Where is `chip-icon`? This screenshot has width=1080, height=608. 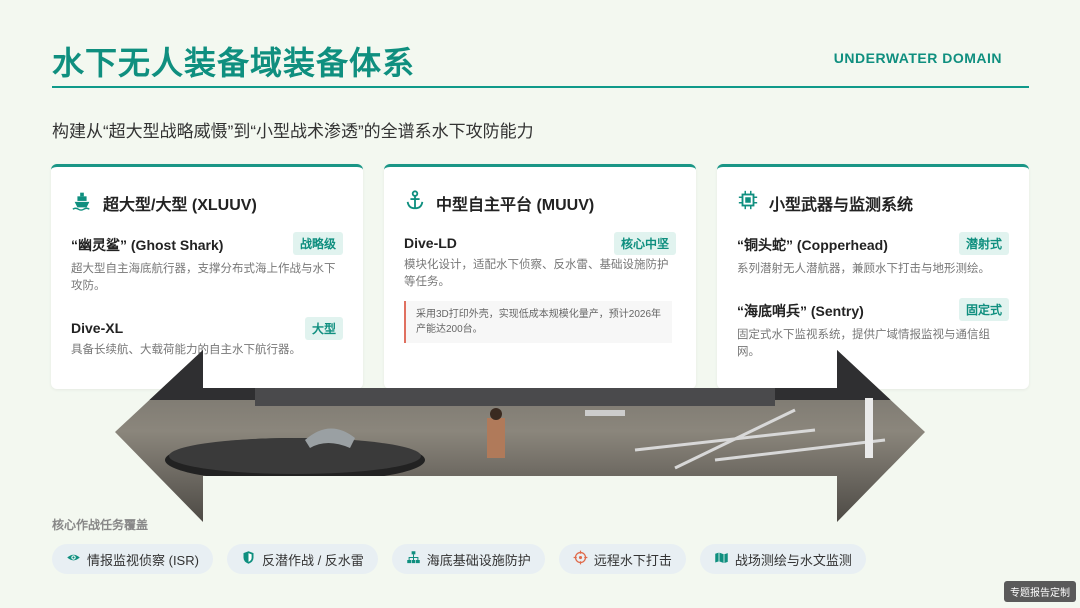
chip-icon is located at coordinates (748, 202).